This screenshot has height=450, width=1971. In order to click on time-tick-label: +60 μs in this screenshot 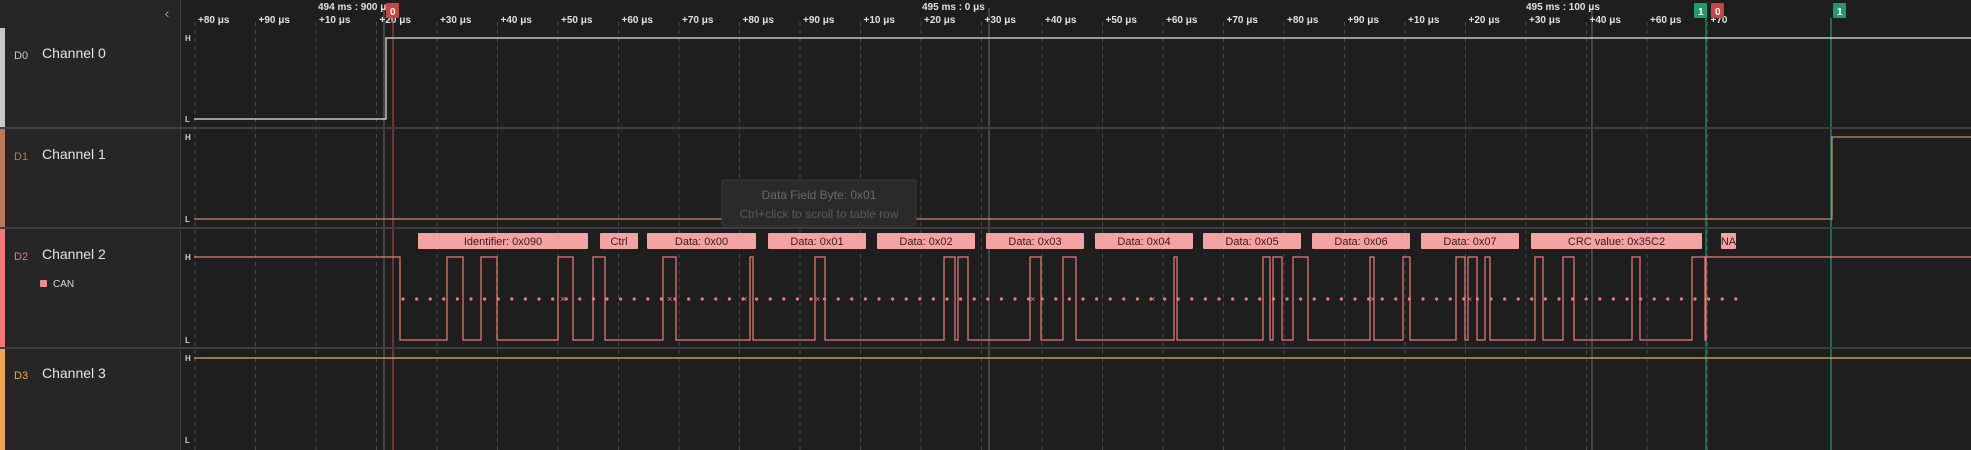, I will do `click(1666, 20)`.